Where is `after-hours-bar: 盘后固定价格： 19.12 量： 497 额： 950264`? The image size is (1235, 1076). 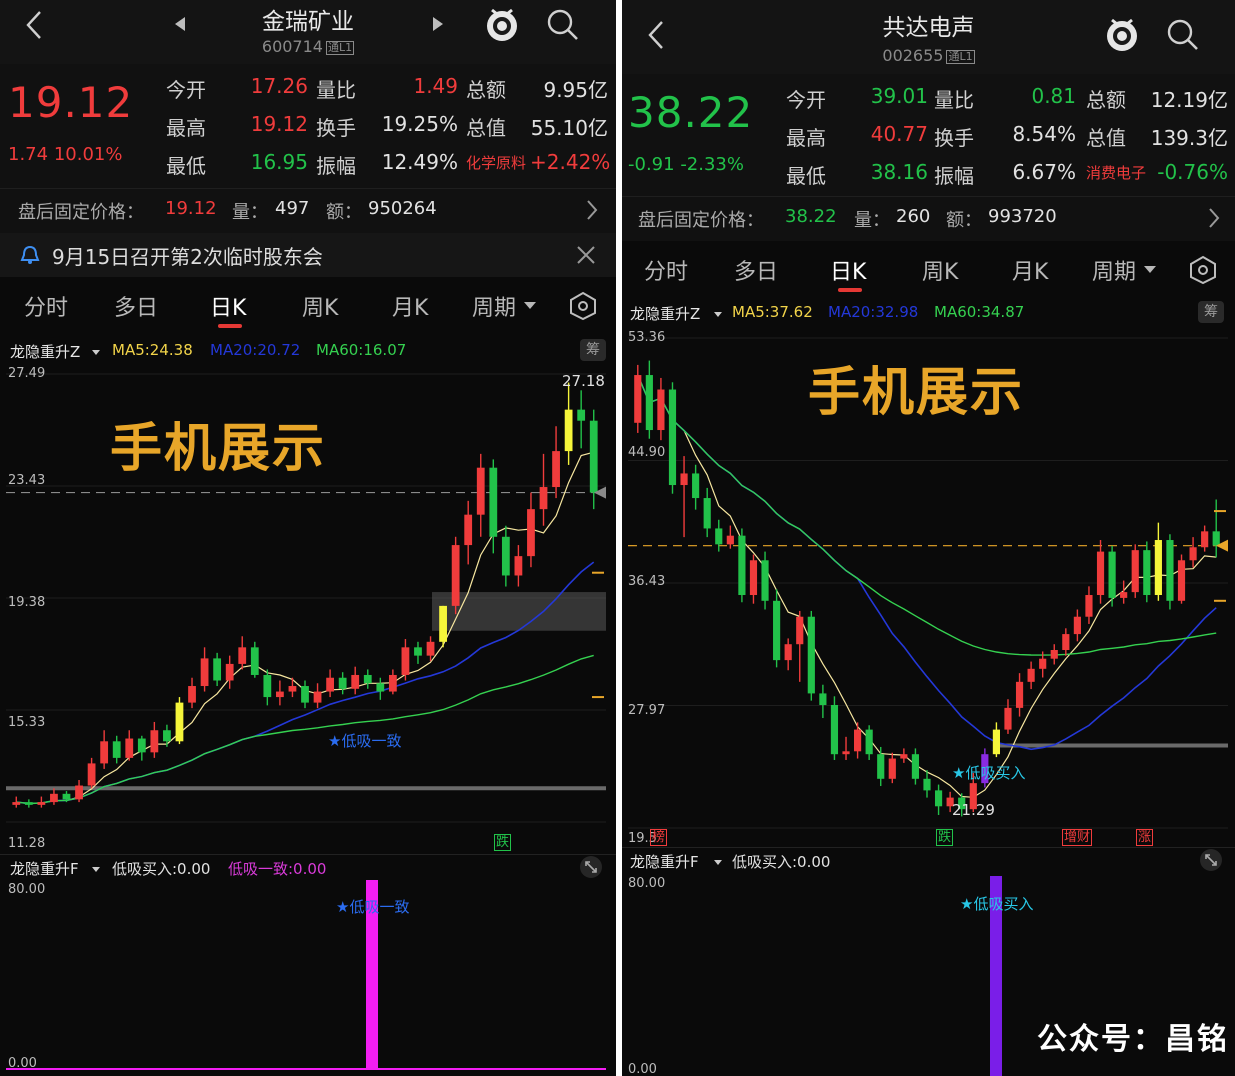 after-hours-bar: 盘后固定价格： 19.12 量： 497 额： 950264 is located at coordinates (308, 210).